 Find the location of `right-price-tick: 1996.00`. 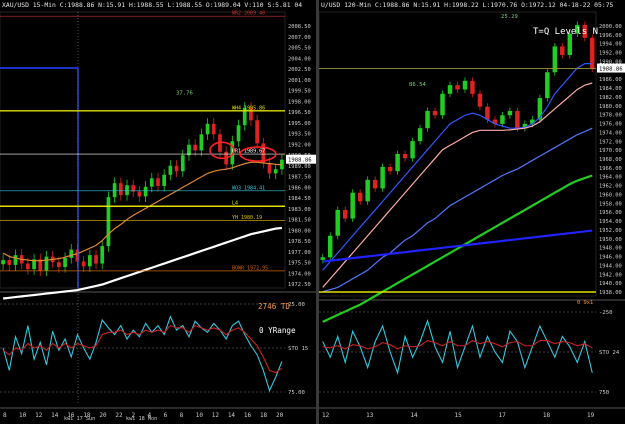

right-price-tick: 1996.00 is located at coordinates (610, 36).